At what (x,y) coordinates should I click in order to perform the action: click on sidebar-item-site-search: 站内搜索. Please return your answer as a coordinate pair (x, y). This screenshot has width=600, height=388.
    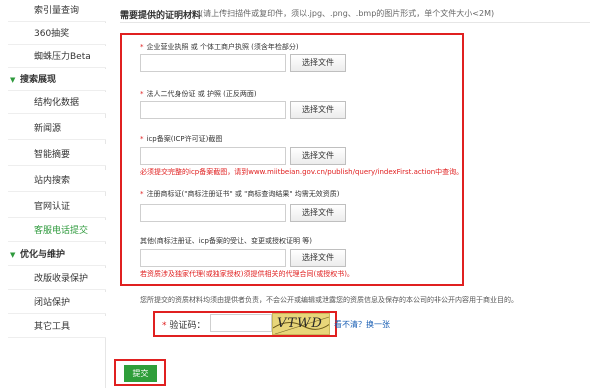
    Looking at the image, I should click on (57, 181).